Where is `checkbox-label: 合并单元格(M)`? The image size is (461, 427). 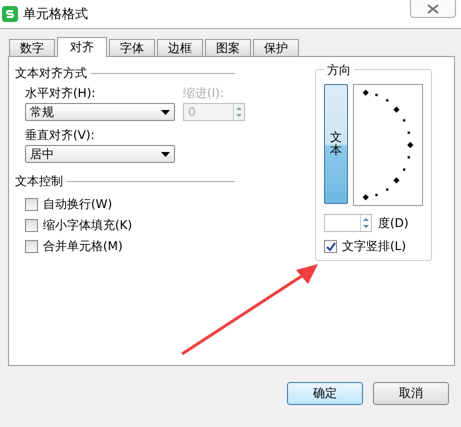
checkbox-label: 合并单元格(M) is located at coordinates (83, 246).